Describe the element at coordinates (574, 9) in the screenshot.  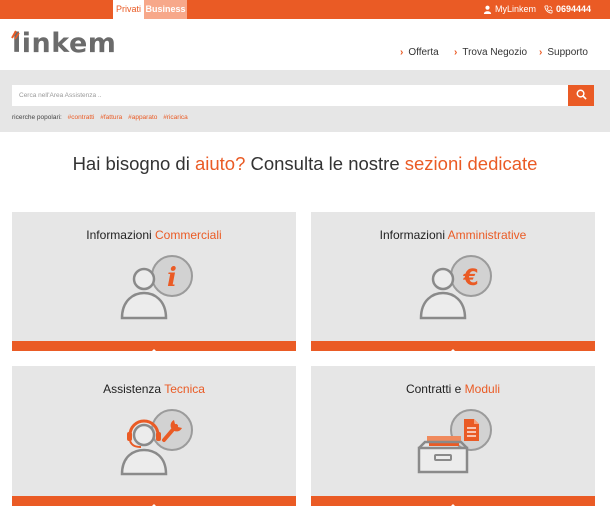
I see `phone-number: 0694444` at that location.